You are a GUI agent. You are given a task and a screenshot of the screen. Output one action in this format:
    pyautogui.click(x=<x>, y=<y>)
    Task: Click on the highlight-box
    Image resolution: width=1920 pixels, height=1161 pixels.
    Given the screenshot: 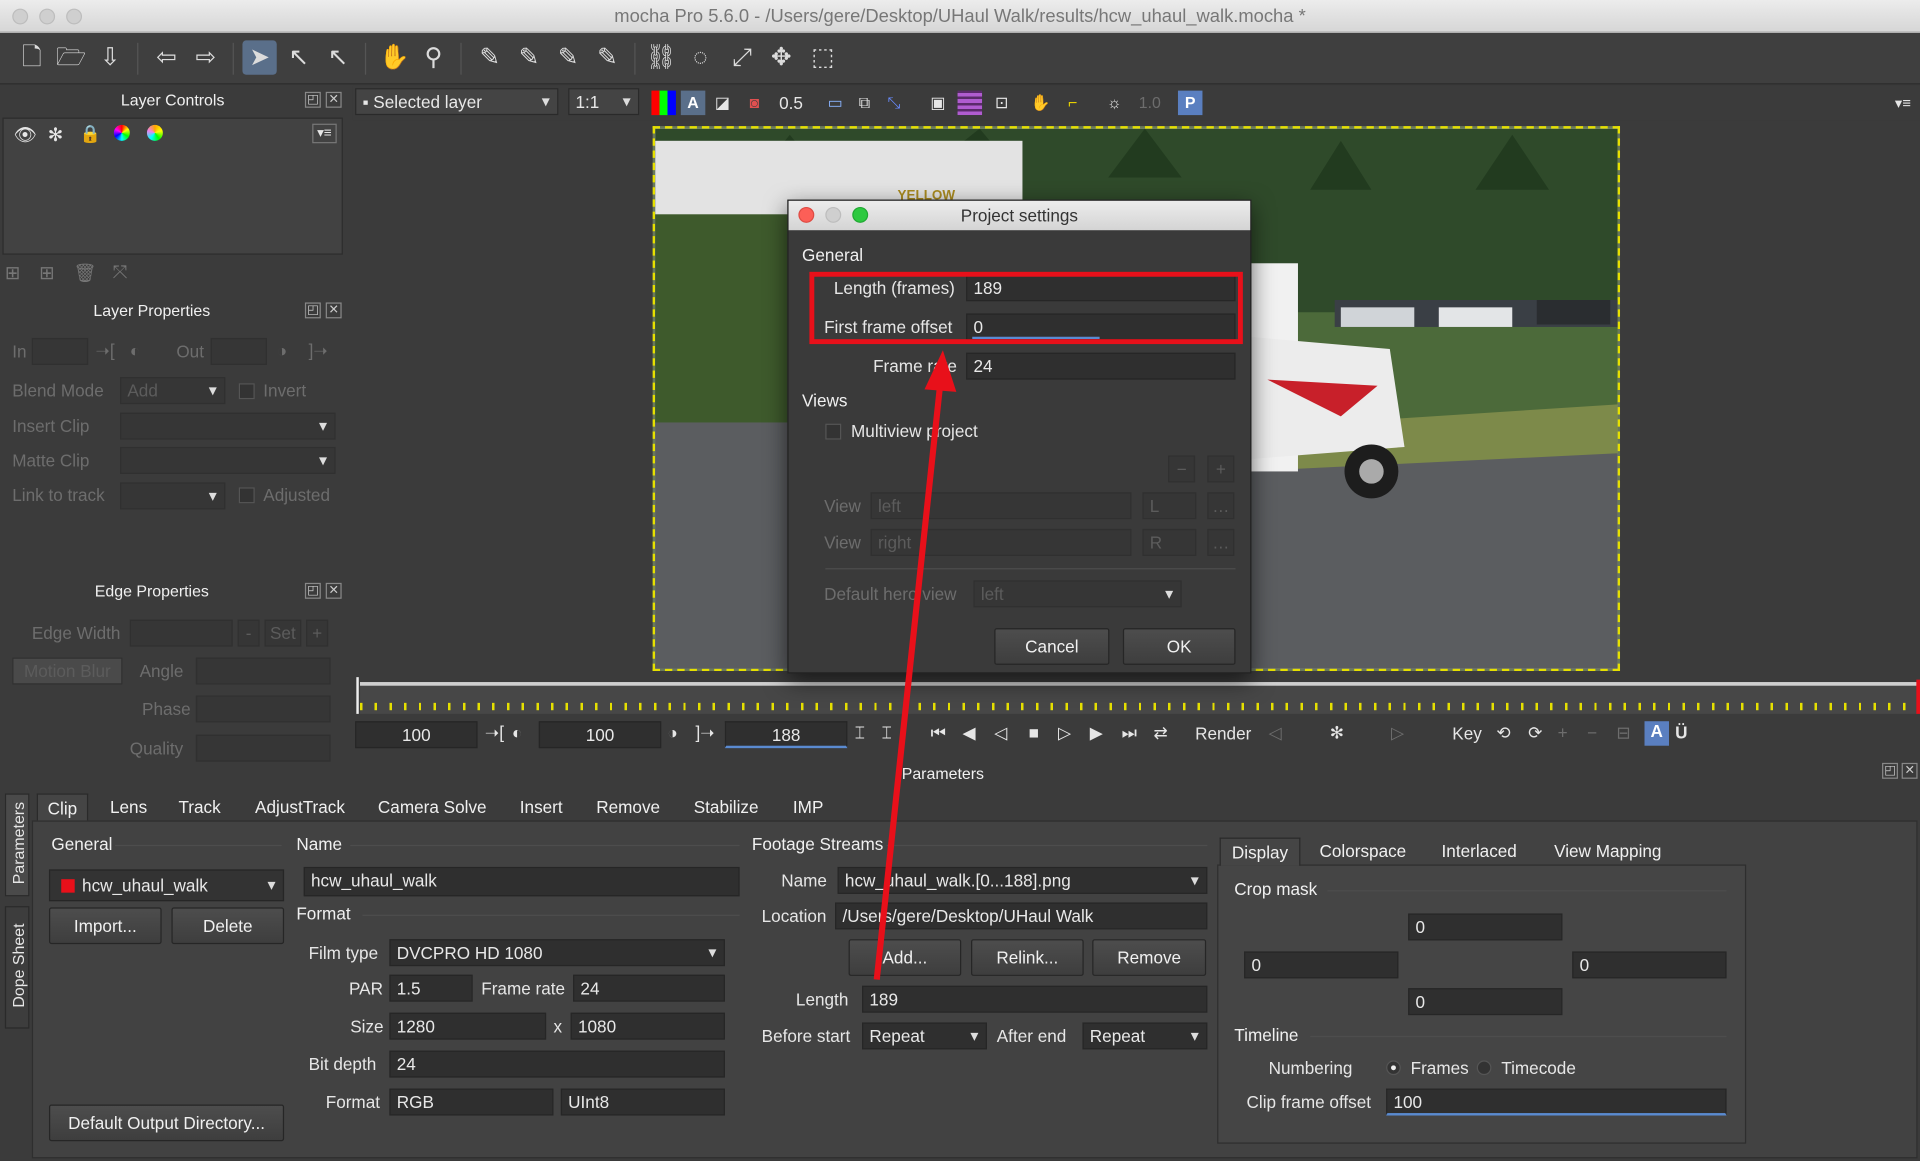 What is the action you would take?
    pyautogui.click(x=1026, y=308)
    